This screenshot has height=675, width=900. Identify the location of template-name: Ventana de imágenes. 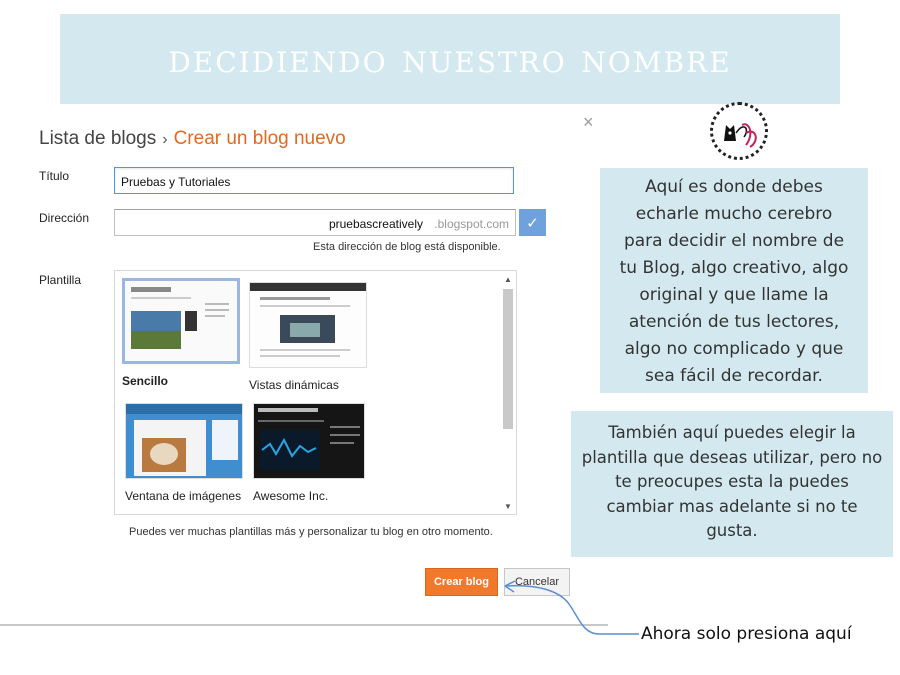
(183, 496).